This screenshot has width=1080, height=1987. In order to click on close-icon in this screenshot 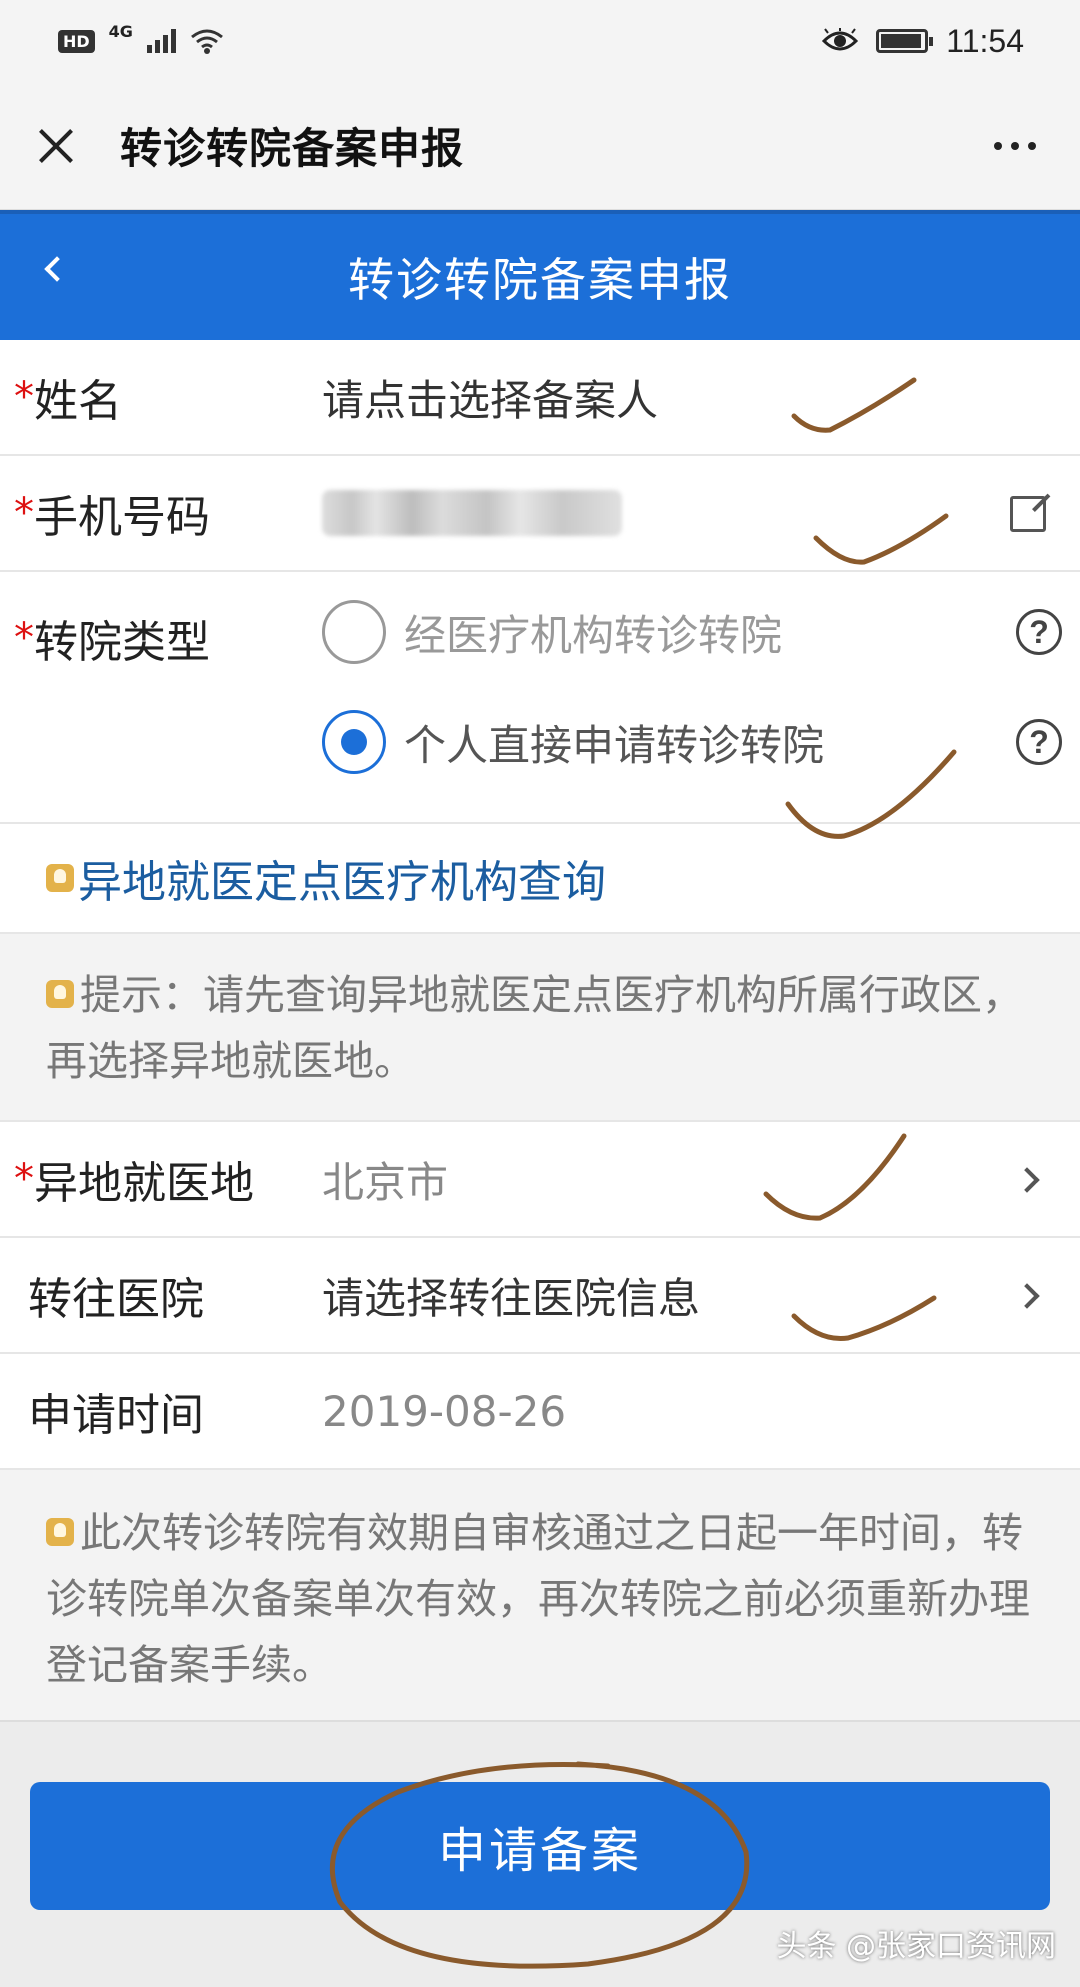, I will do `click(56, 146)`.